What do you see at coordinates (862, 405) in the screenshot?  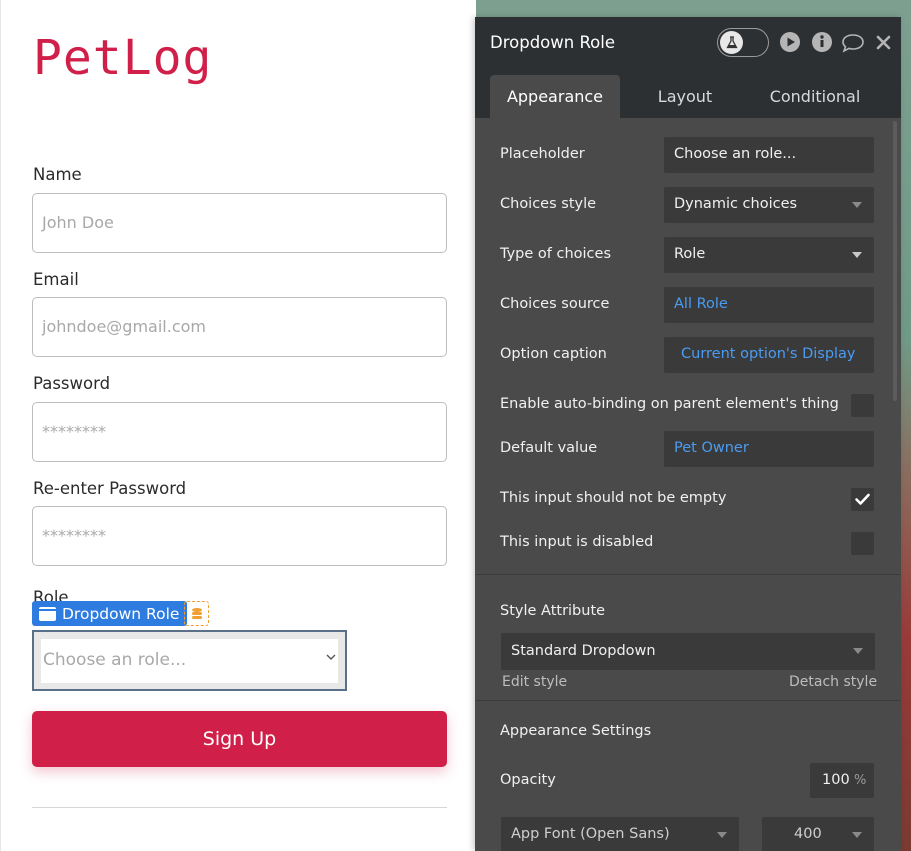 I see `auto-binding-checkbox` at bounding box center [862, 405].